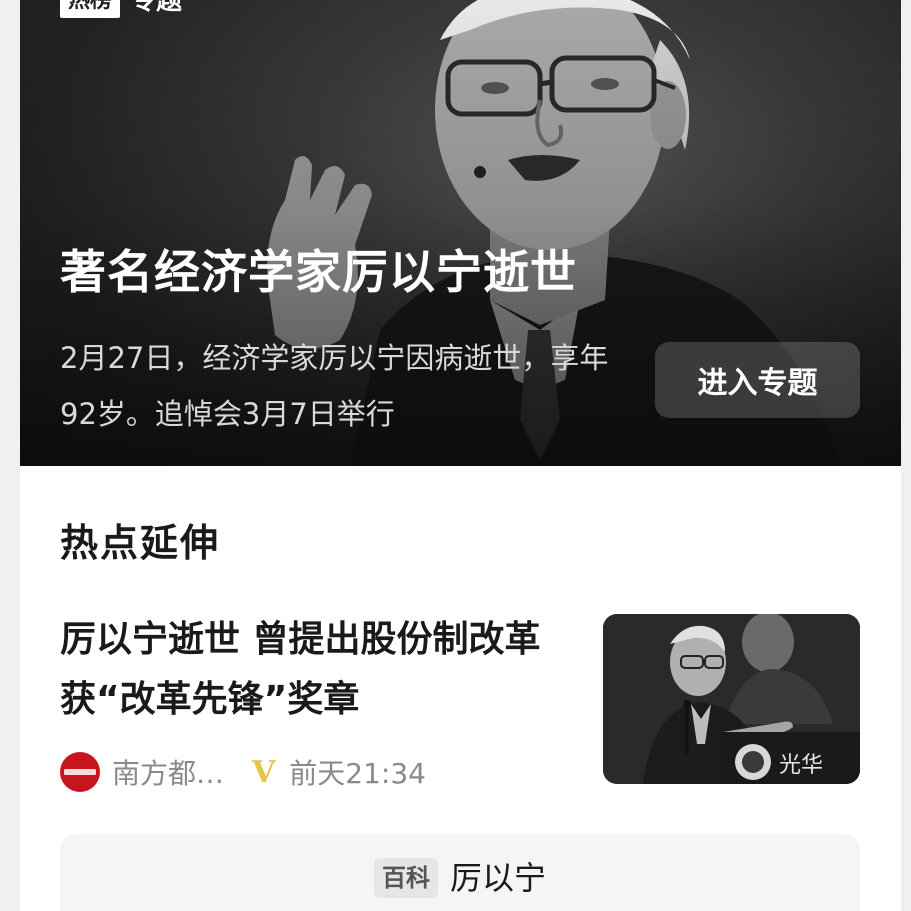 This screenshot has width=911, height=911. What do you see at coordinates (318, 272) in the screenshot?
I see `topic-title: 著名经济学家厉以宁逝世` at bounding box center [318, 272].